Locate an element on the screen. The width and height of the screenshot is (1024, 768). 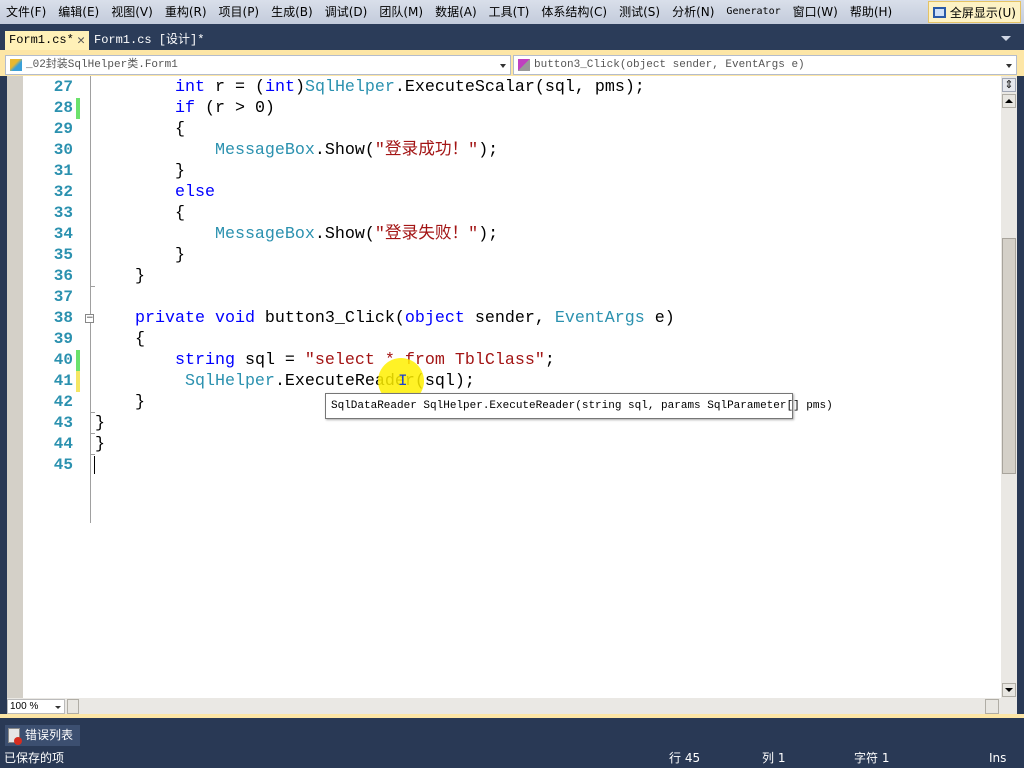
code-token: ) is located at coordinates (299, 87).